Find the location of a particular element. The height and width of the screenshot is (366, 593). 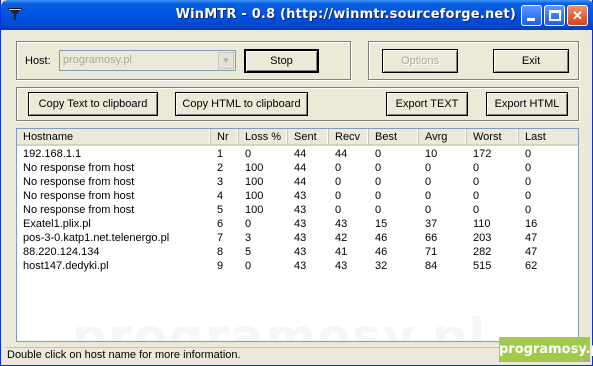

table-row: No response from host 2 100 44 0 0 0 0 0 is located at coordinates (297, 168).